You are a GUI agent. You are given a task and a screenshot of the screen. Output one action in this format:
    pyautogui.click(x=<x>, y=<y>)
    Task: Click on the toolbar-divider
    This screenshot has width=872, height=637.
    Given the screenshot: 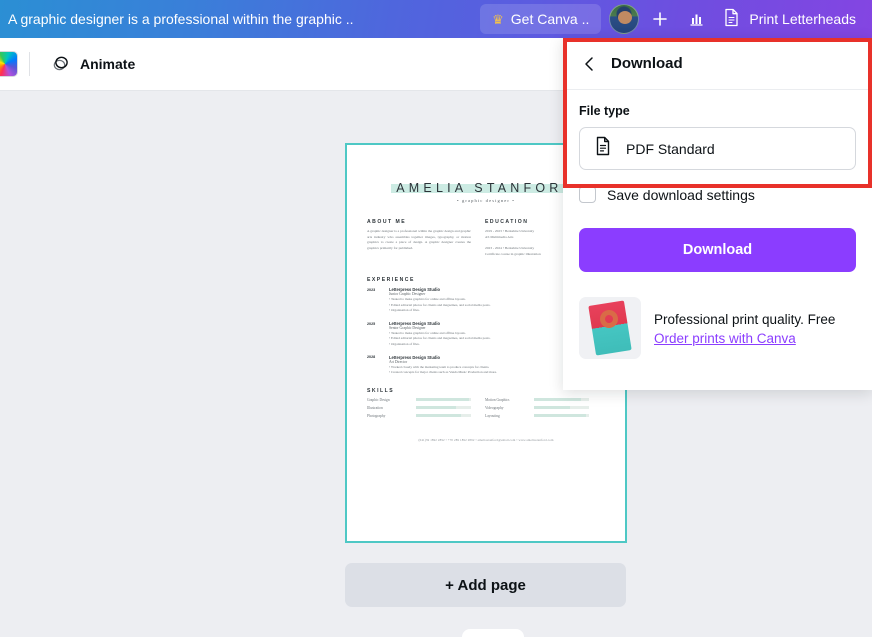 What is the action you would take?
    pyautogui.click(x=29, y=64)
    